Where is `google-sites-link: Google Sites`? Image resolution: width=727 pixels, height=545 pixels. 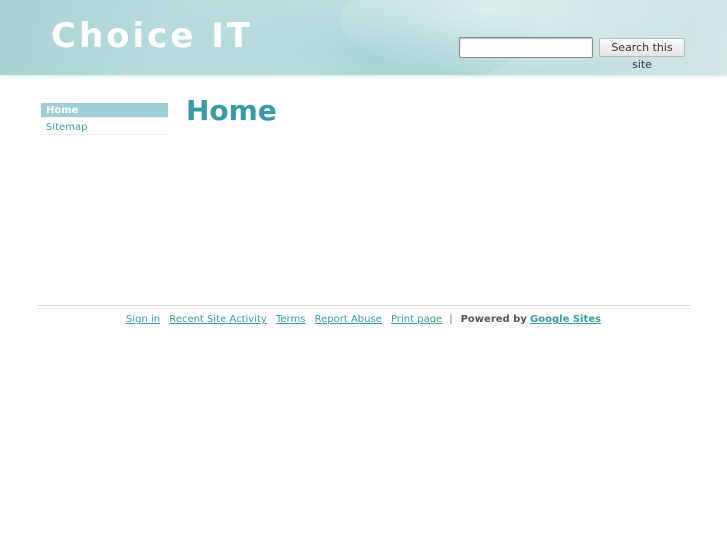
google-sites-link: Google Sites is located at coordinates (565, 319).